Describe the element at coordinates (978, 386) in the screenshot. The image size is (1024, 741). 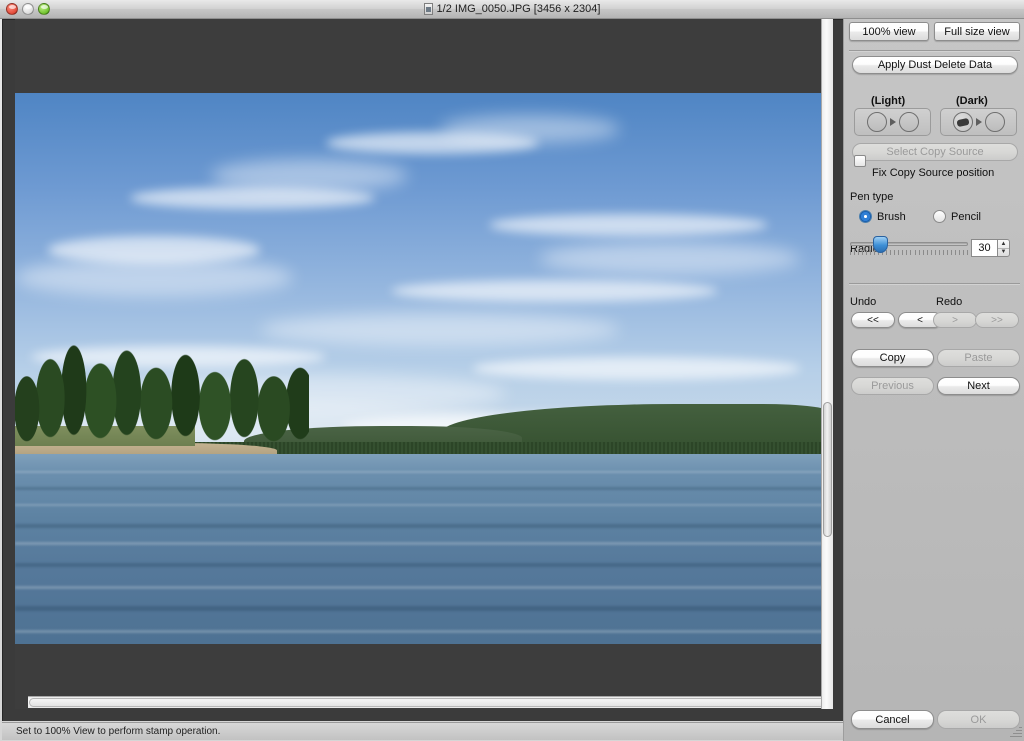
I see `next-button: Next` at that location.